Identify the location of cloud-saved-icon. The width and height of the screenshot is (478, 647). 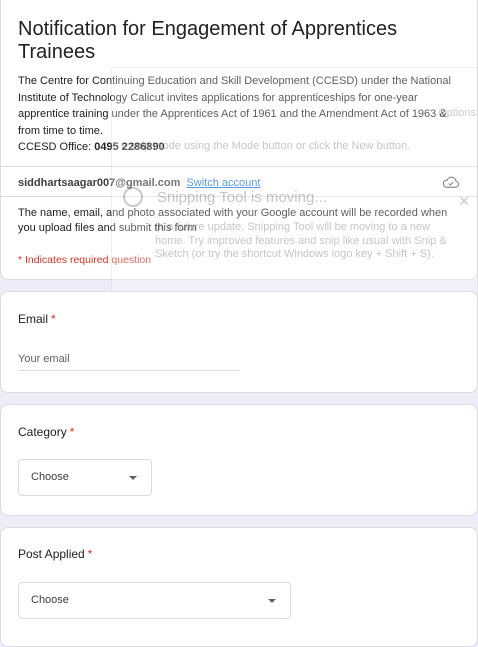
(451, 182).